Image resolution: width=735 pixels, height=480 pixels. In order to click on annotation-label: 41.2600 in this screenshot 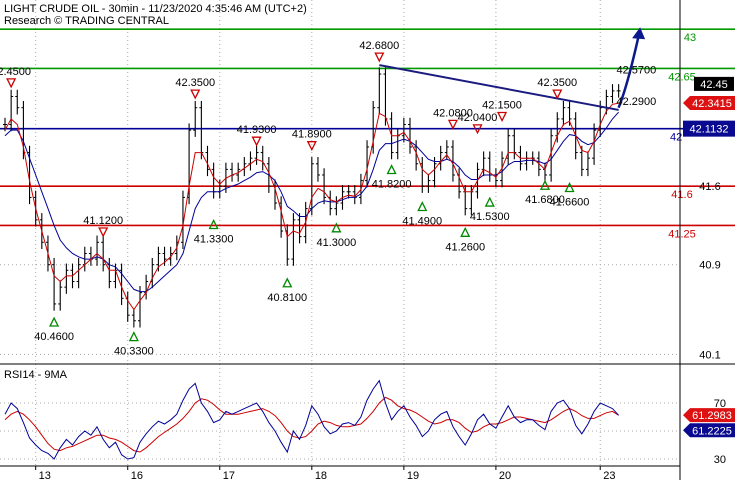, I will do `click(465, 247)`.